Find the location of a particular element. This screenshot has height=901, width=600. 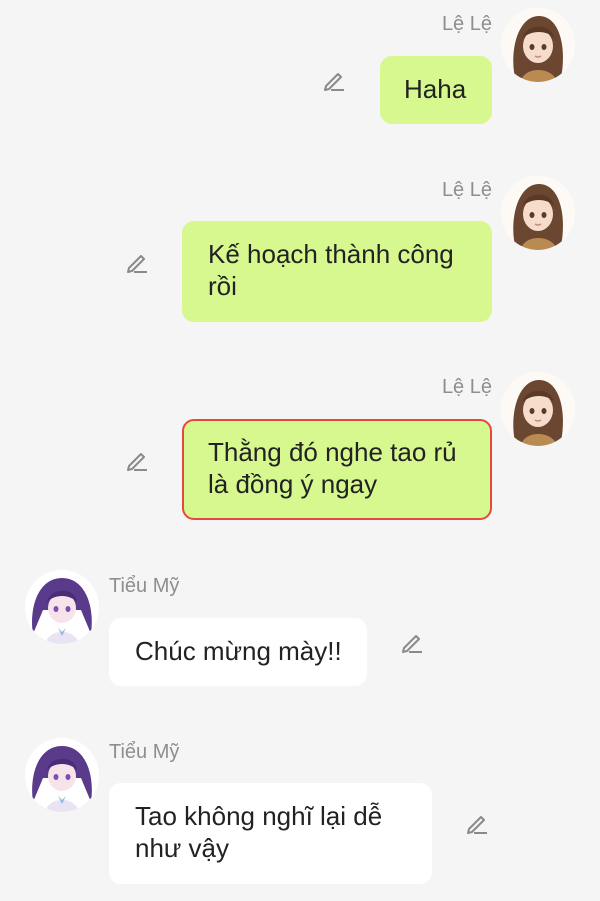

message-bubble: Kế hoạch thành công rồi is located at coordinates (337, 271).